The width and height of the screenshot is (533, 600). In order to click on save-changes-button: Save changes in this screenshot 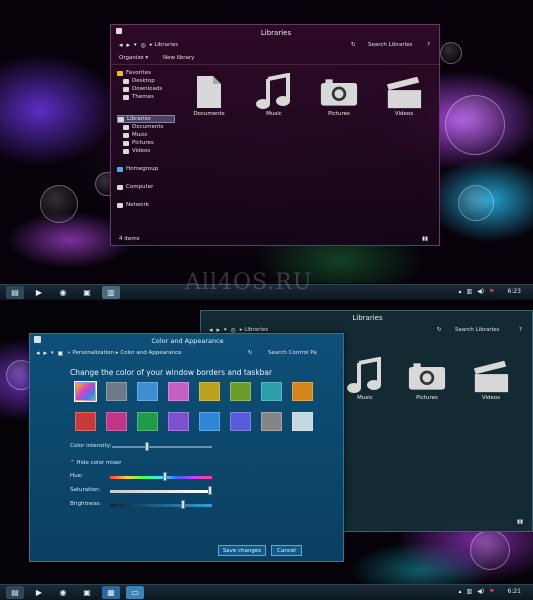, I will do `click(242, 550)`.